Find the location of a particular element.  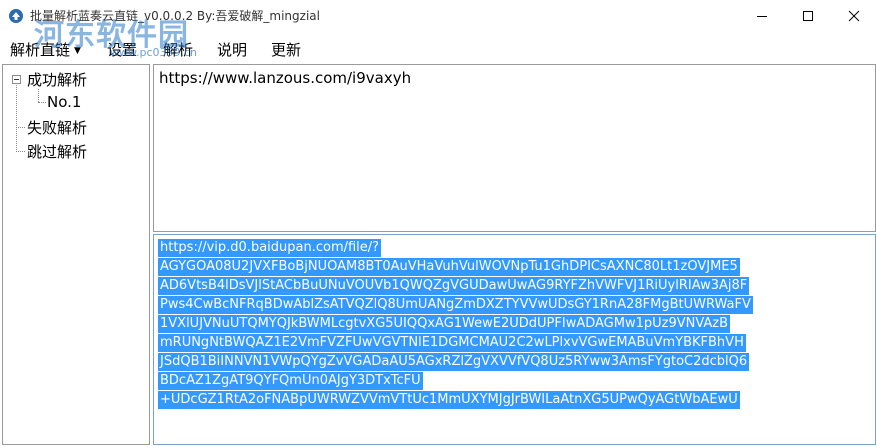

maximize-icon is located at coordinates (808, 16).